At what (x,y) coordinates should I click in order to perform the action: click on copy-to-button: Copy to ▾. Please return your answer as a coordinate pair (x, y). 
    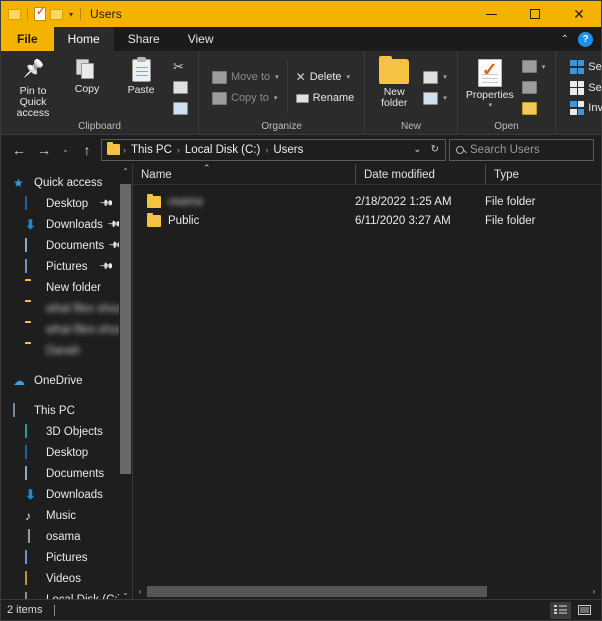
    Looking at the image, I should click on (245, 98).